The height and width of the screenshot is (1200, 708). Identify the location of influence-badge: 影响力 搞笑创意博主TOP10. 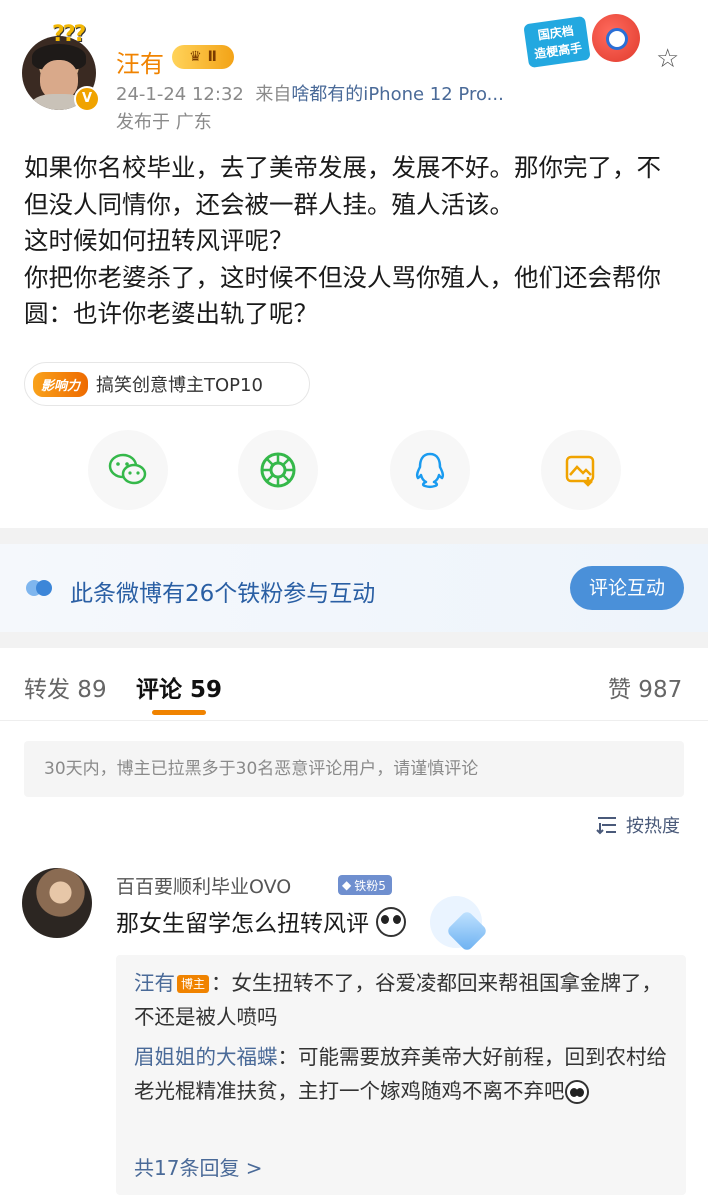
(167, 384).